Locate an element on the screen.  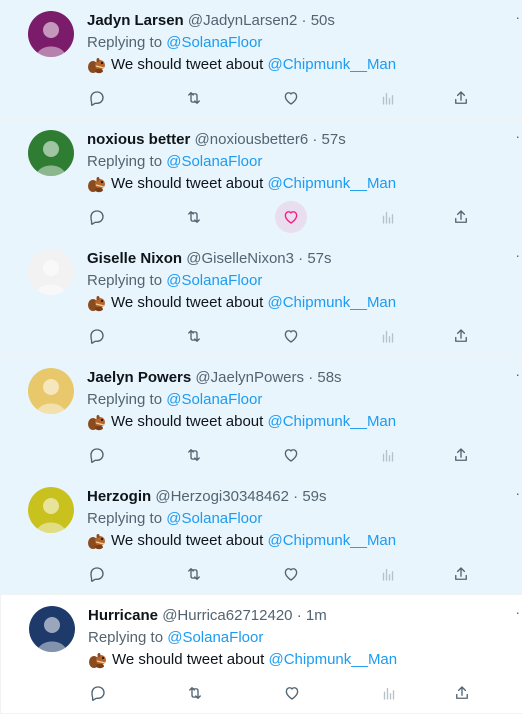
display-name: Jaelyn Powers is located at coordinates (139, 377).